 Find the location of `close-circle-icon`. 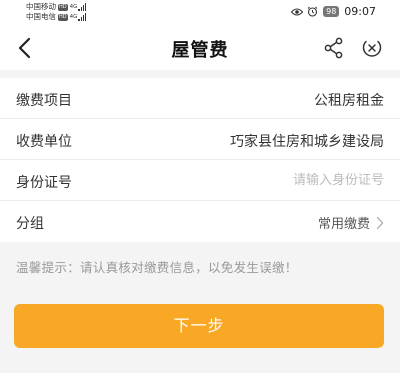

close-circle-icon is located at coordinates (372, 48).